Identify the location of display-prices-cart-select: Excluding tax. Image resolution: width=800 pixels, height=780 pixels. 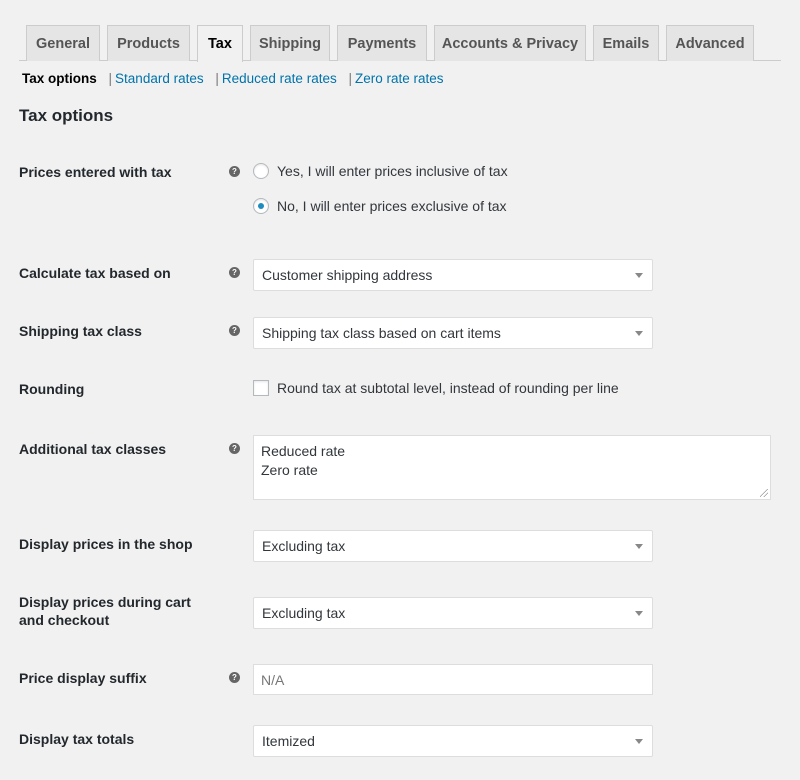
(453, 613).